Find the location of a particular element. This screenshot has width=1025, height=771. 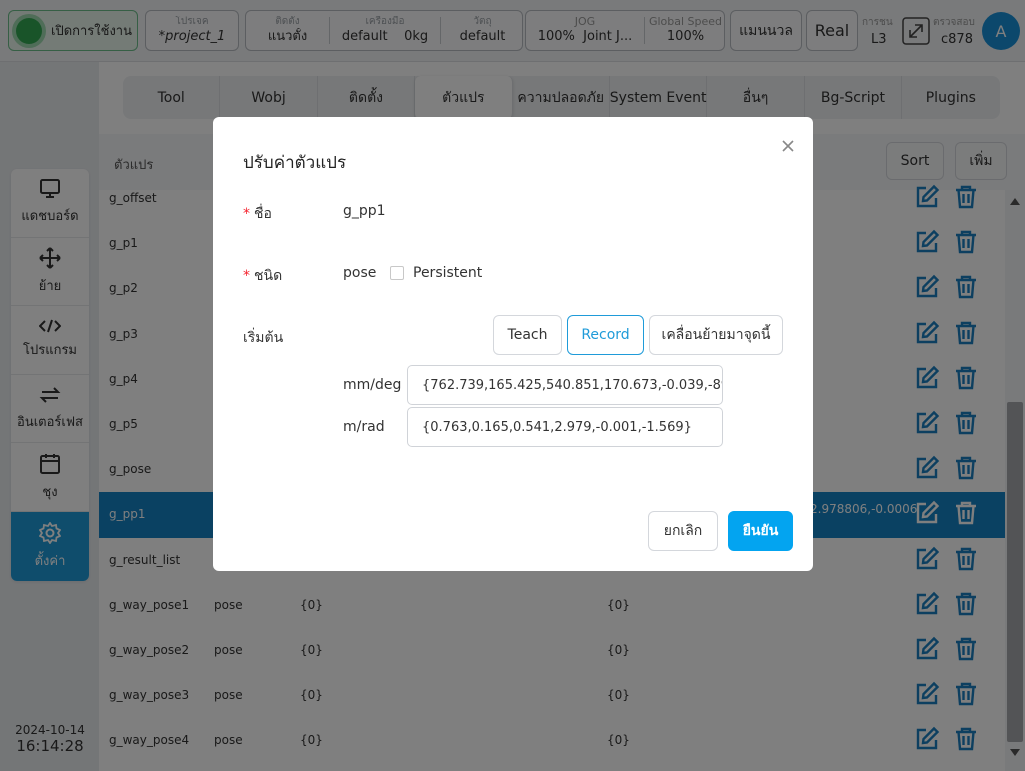

type-value: pose is located at coordinates (360, 273).